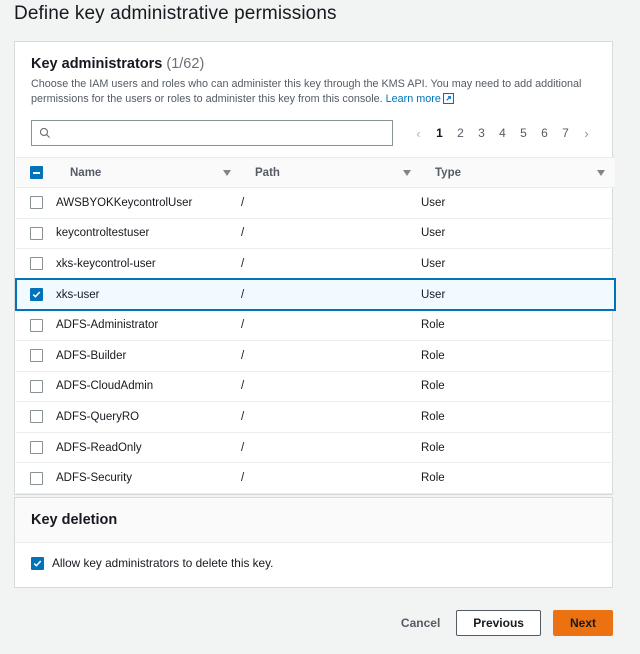  What do you see at coordinates (221, 133) in the screenshot?
I see `search-input` at bounding box center [221, 133].